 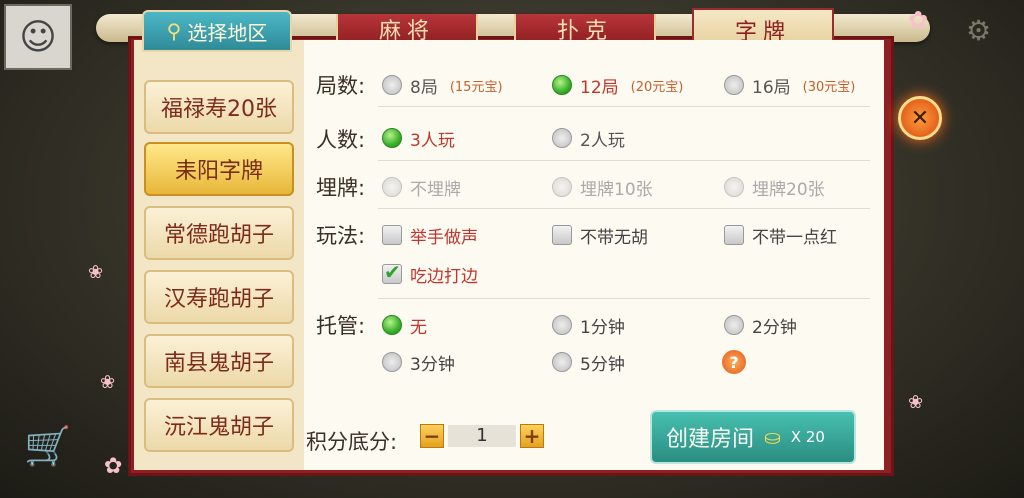 I want to click on score-base-label: 积分底分:, so click(x=352, y=442).